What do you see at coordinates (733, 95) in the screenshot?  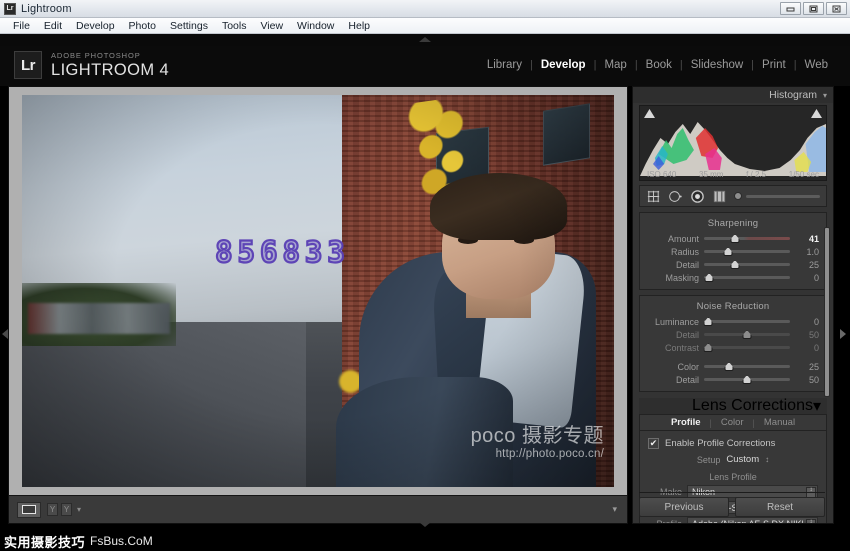 I see `histogram-panel-header: Histogram ▾` at bounding box center [733, 95].